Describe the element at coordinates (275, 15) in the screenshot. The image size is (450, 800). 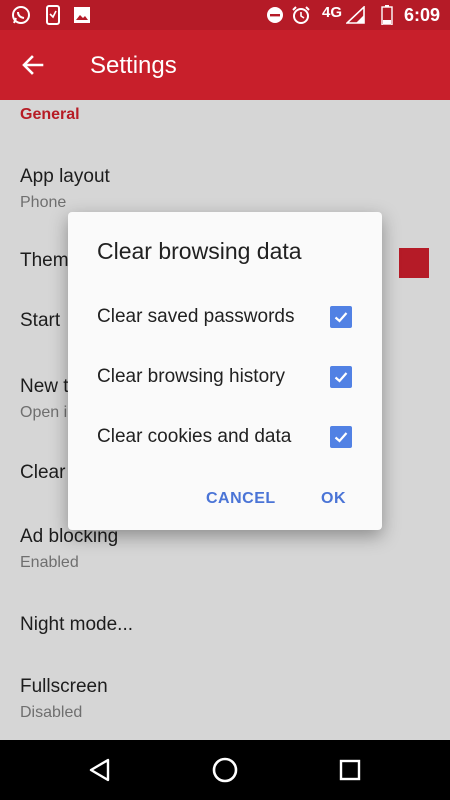
I see `do-not-disturb-icon` at that location.